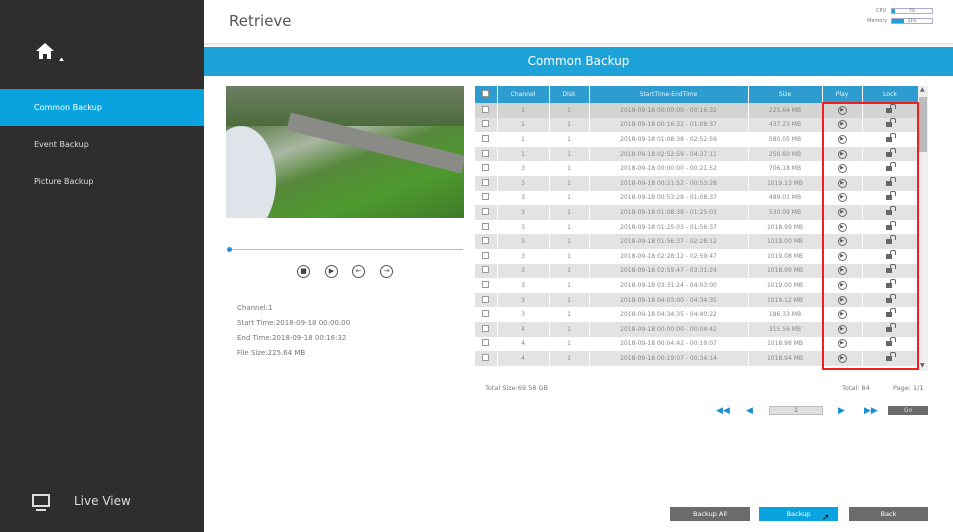  I want to click on header-channel: Channel, so click(523, 94).